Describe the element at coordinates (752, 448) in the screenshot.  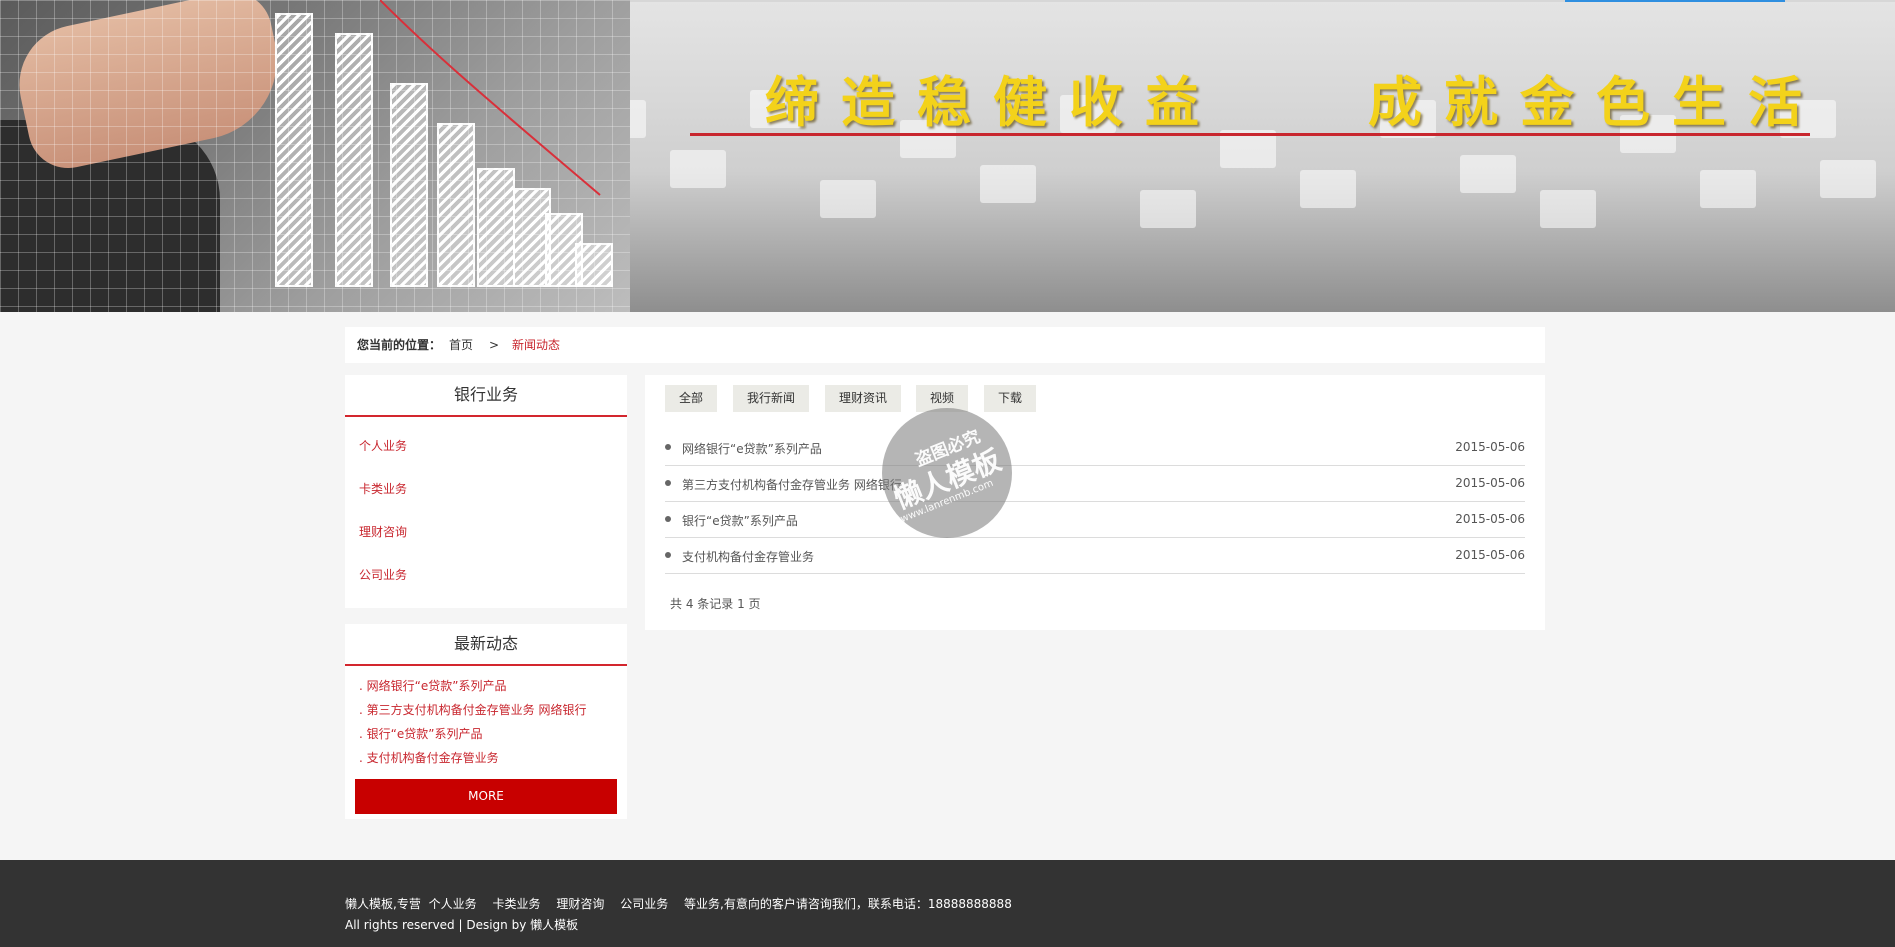
I see `article-title: 网络银行“e贷款”系列产品` at that location.